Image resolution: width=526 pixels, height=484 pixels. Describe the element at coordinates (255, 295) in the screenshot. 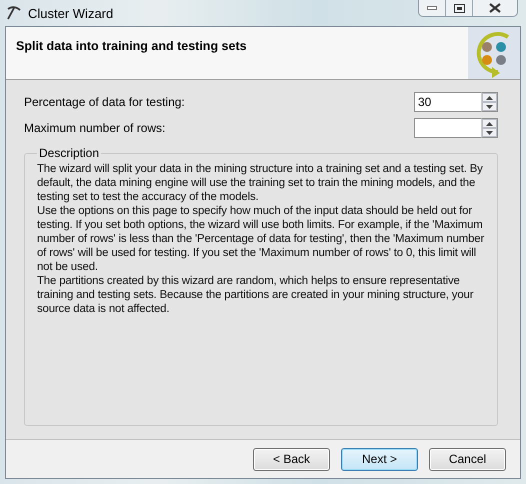

I see `description-text: The partitions created by this wizard are random, which helps to ensure representative training and testing sets. Because the partitions are created in your mining structure, your source data is not affected.` at that location.